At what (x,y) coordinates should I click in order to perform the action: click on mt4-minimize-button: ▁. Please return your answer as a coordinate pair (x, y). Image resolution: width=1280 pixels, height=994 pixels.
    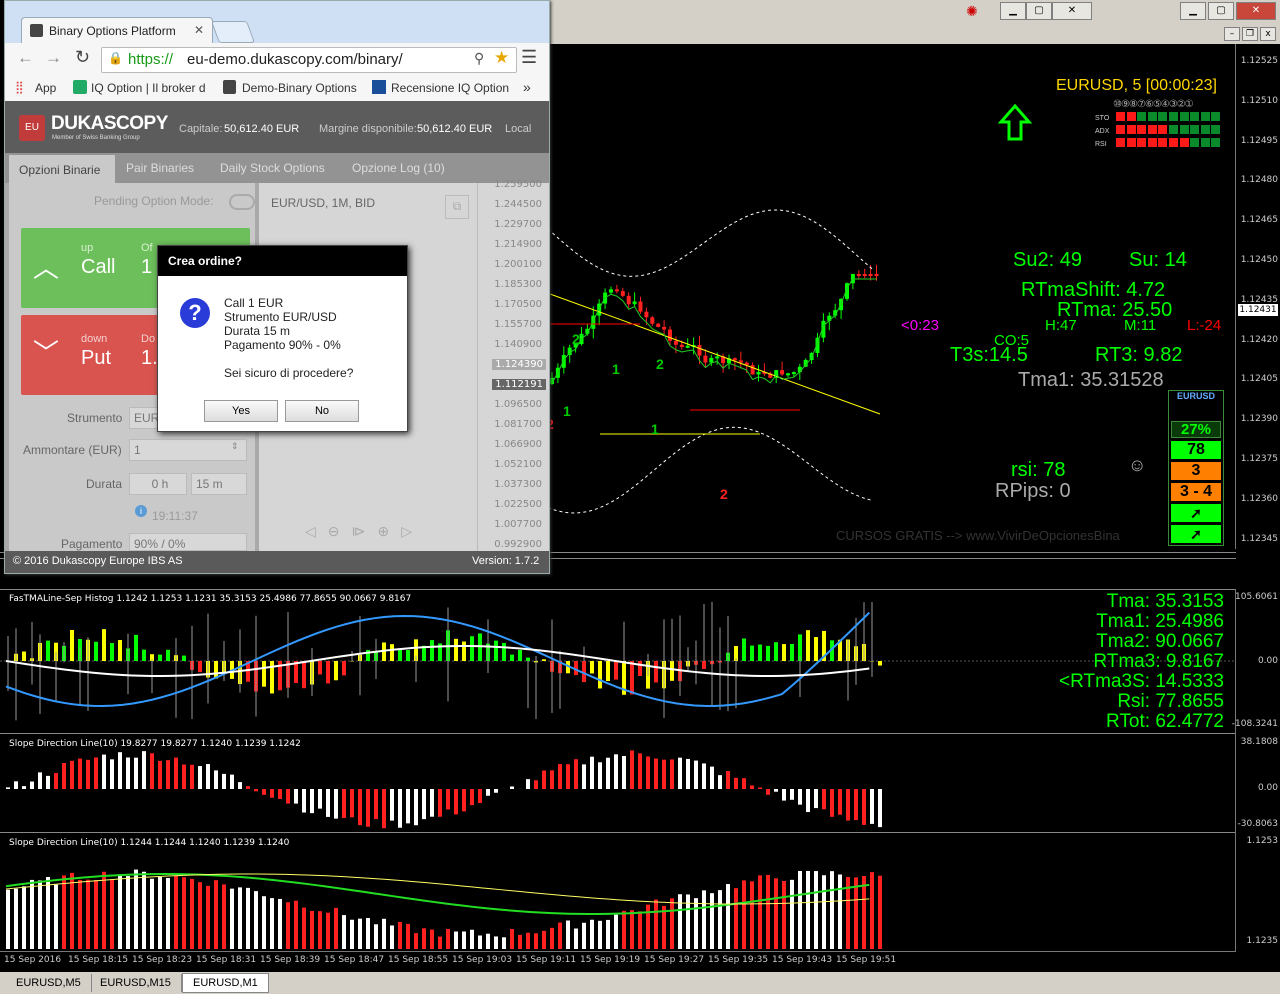
    Looking at the image, I should click on (1193, 11).